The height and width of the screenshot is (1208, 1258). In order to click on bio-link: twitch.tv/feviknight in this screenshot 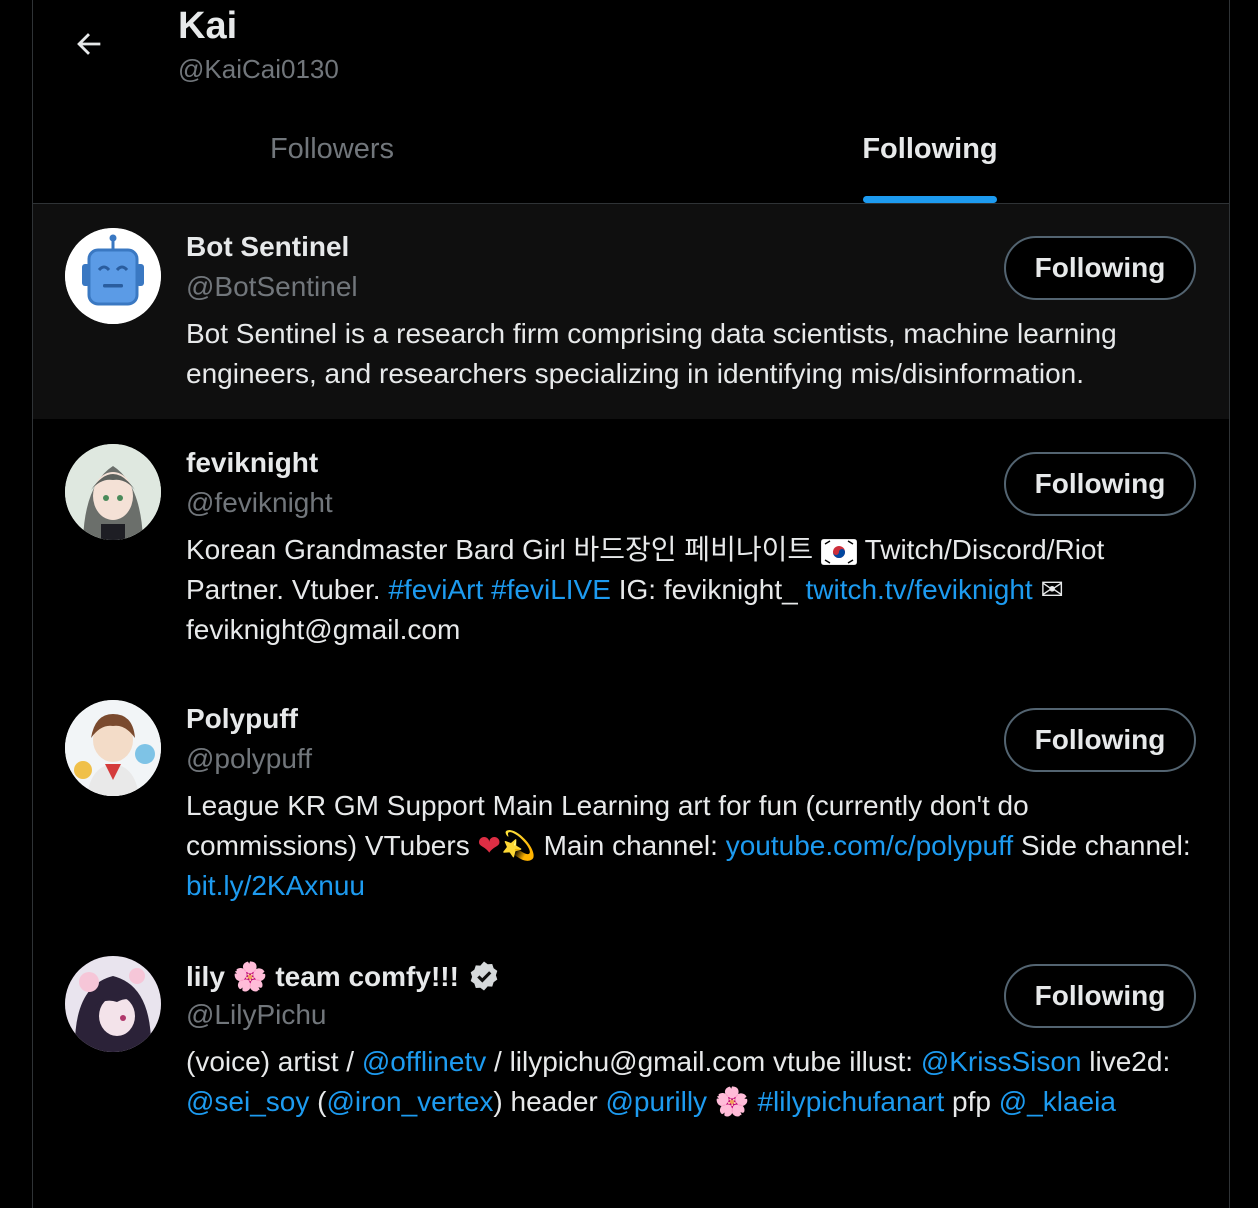, I will do `click(918, 589)`.